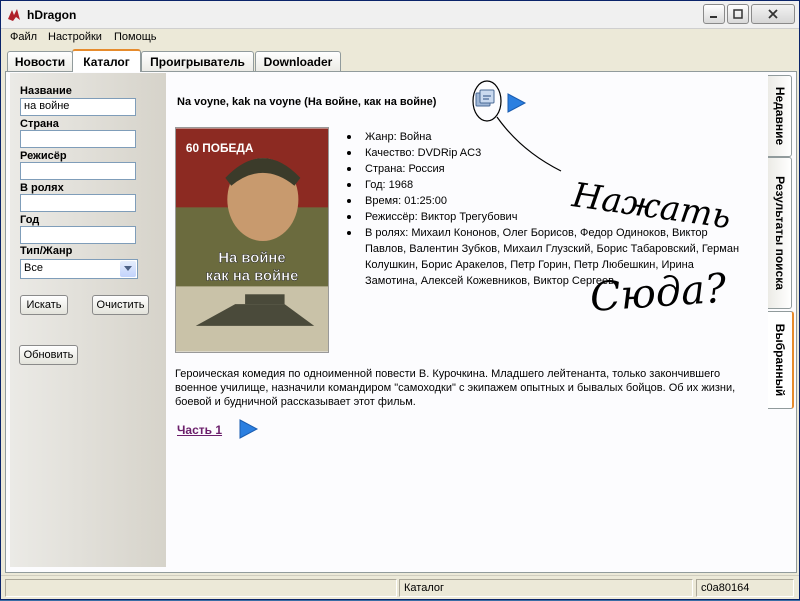 This screenshot has height=601, width=800. What do you see at coordinates (78, 235) in the screenshot?
I see `year-input` at bounding box center [78, 235].